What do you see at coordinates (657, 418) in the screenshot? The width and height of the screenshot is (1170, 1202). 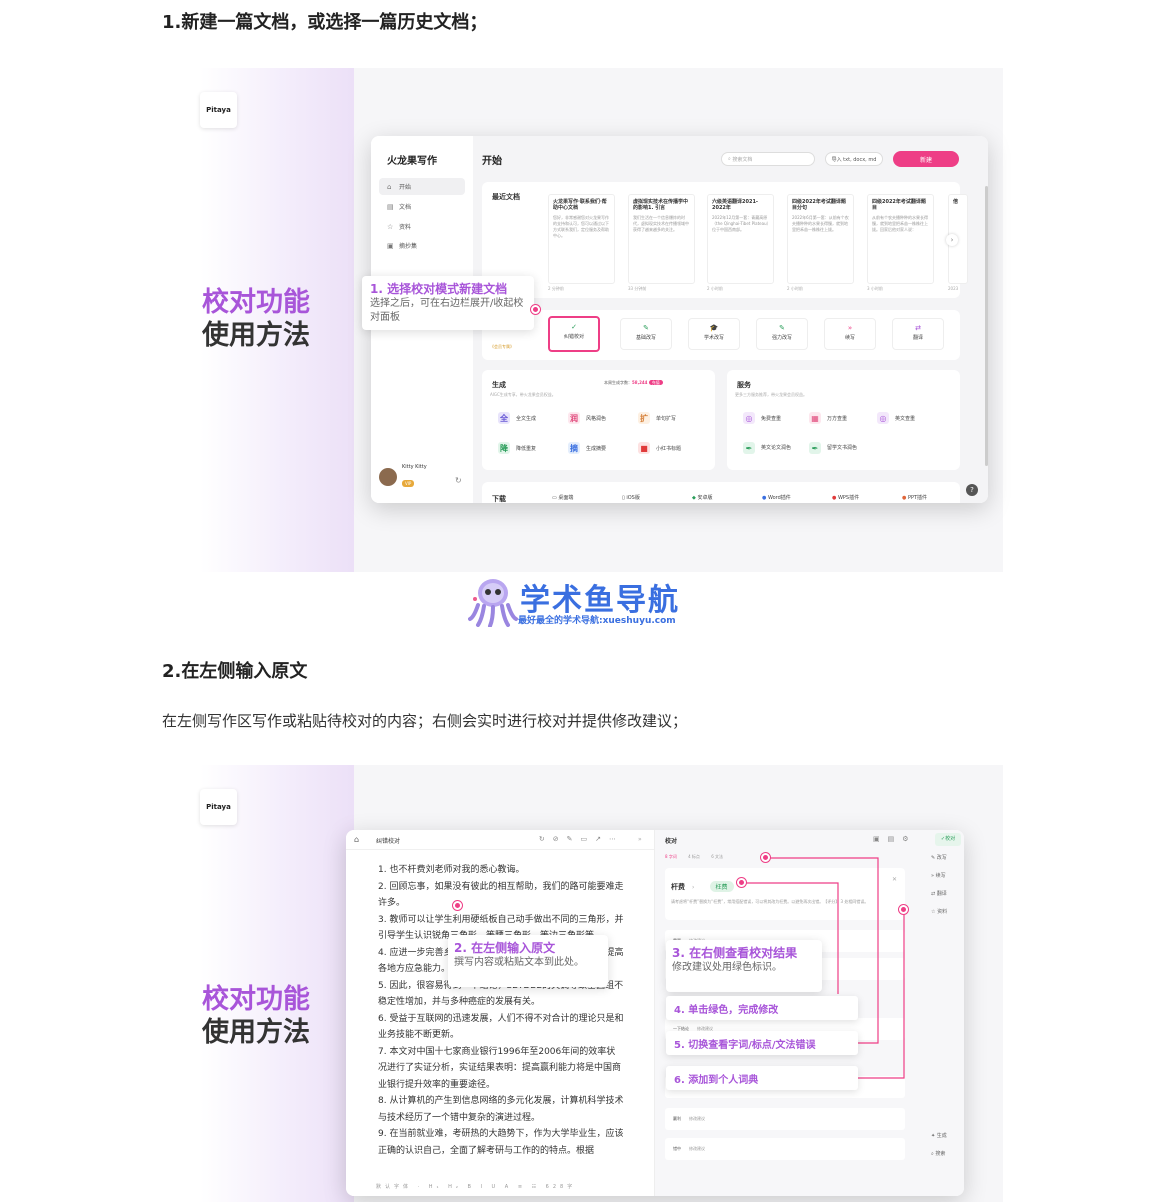 I see `gen-expand: 扩单句扩写` at bounding box center [657, 418].